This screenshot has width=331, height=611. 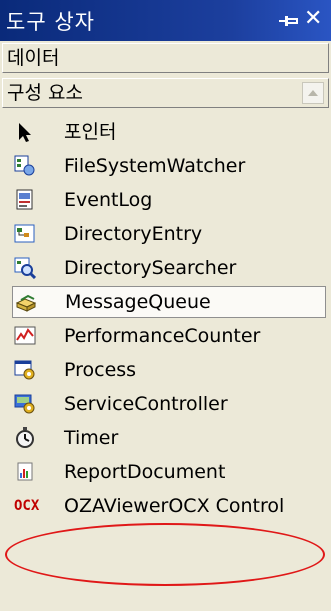 I want to click on toolbox-title-bar: 도구 상자 ✕, so click(x=165, y=20).